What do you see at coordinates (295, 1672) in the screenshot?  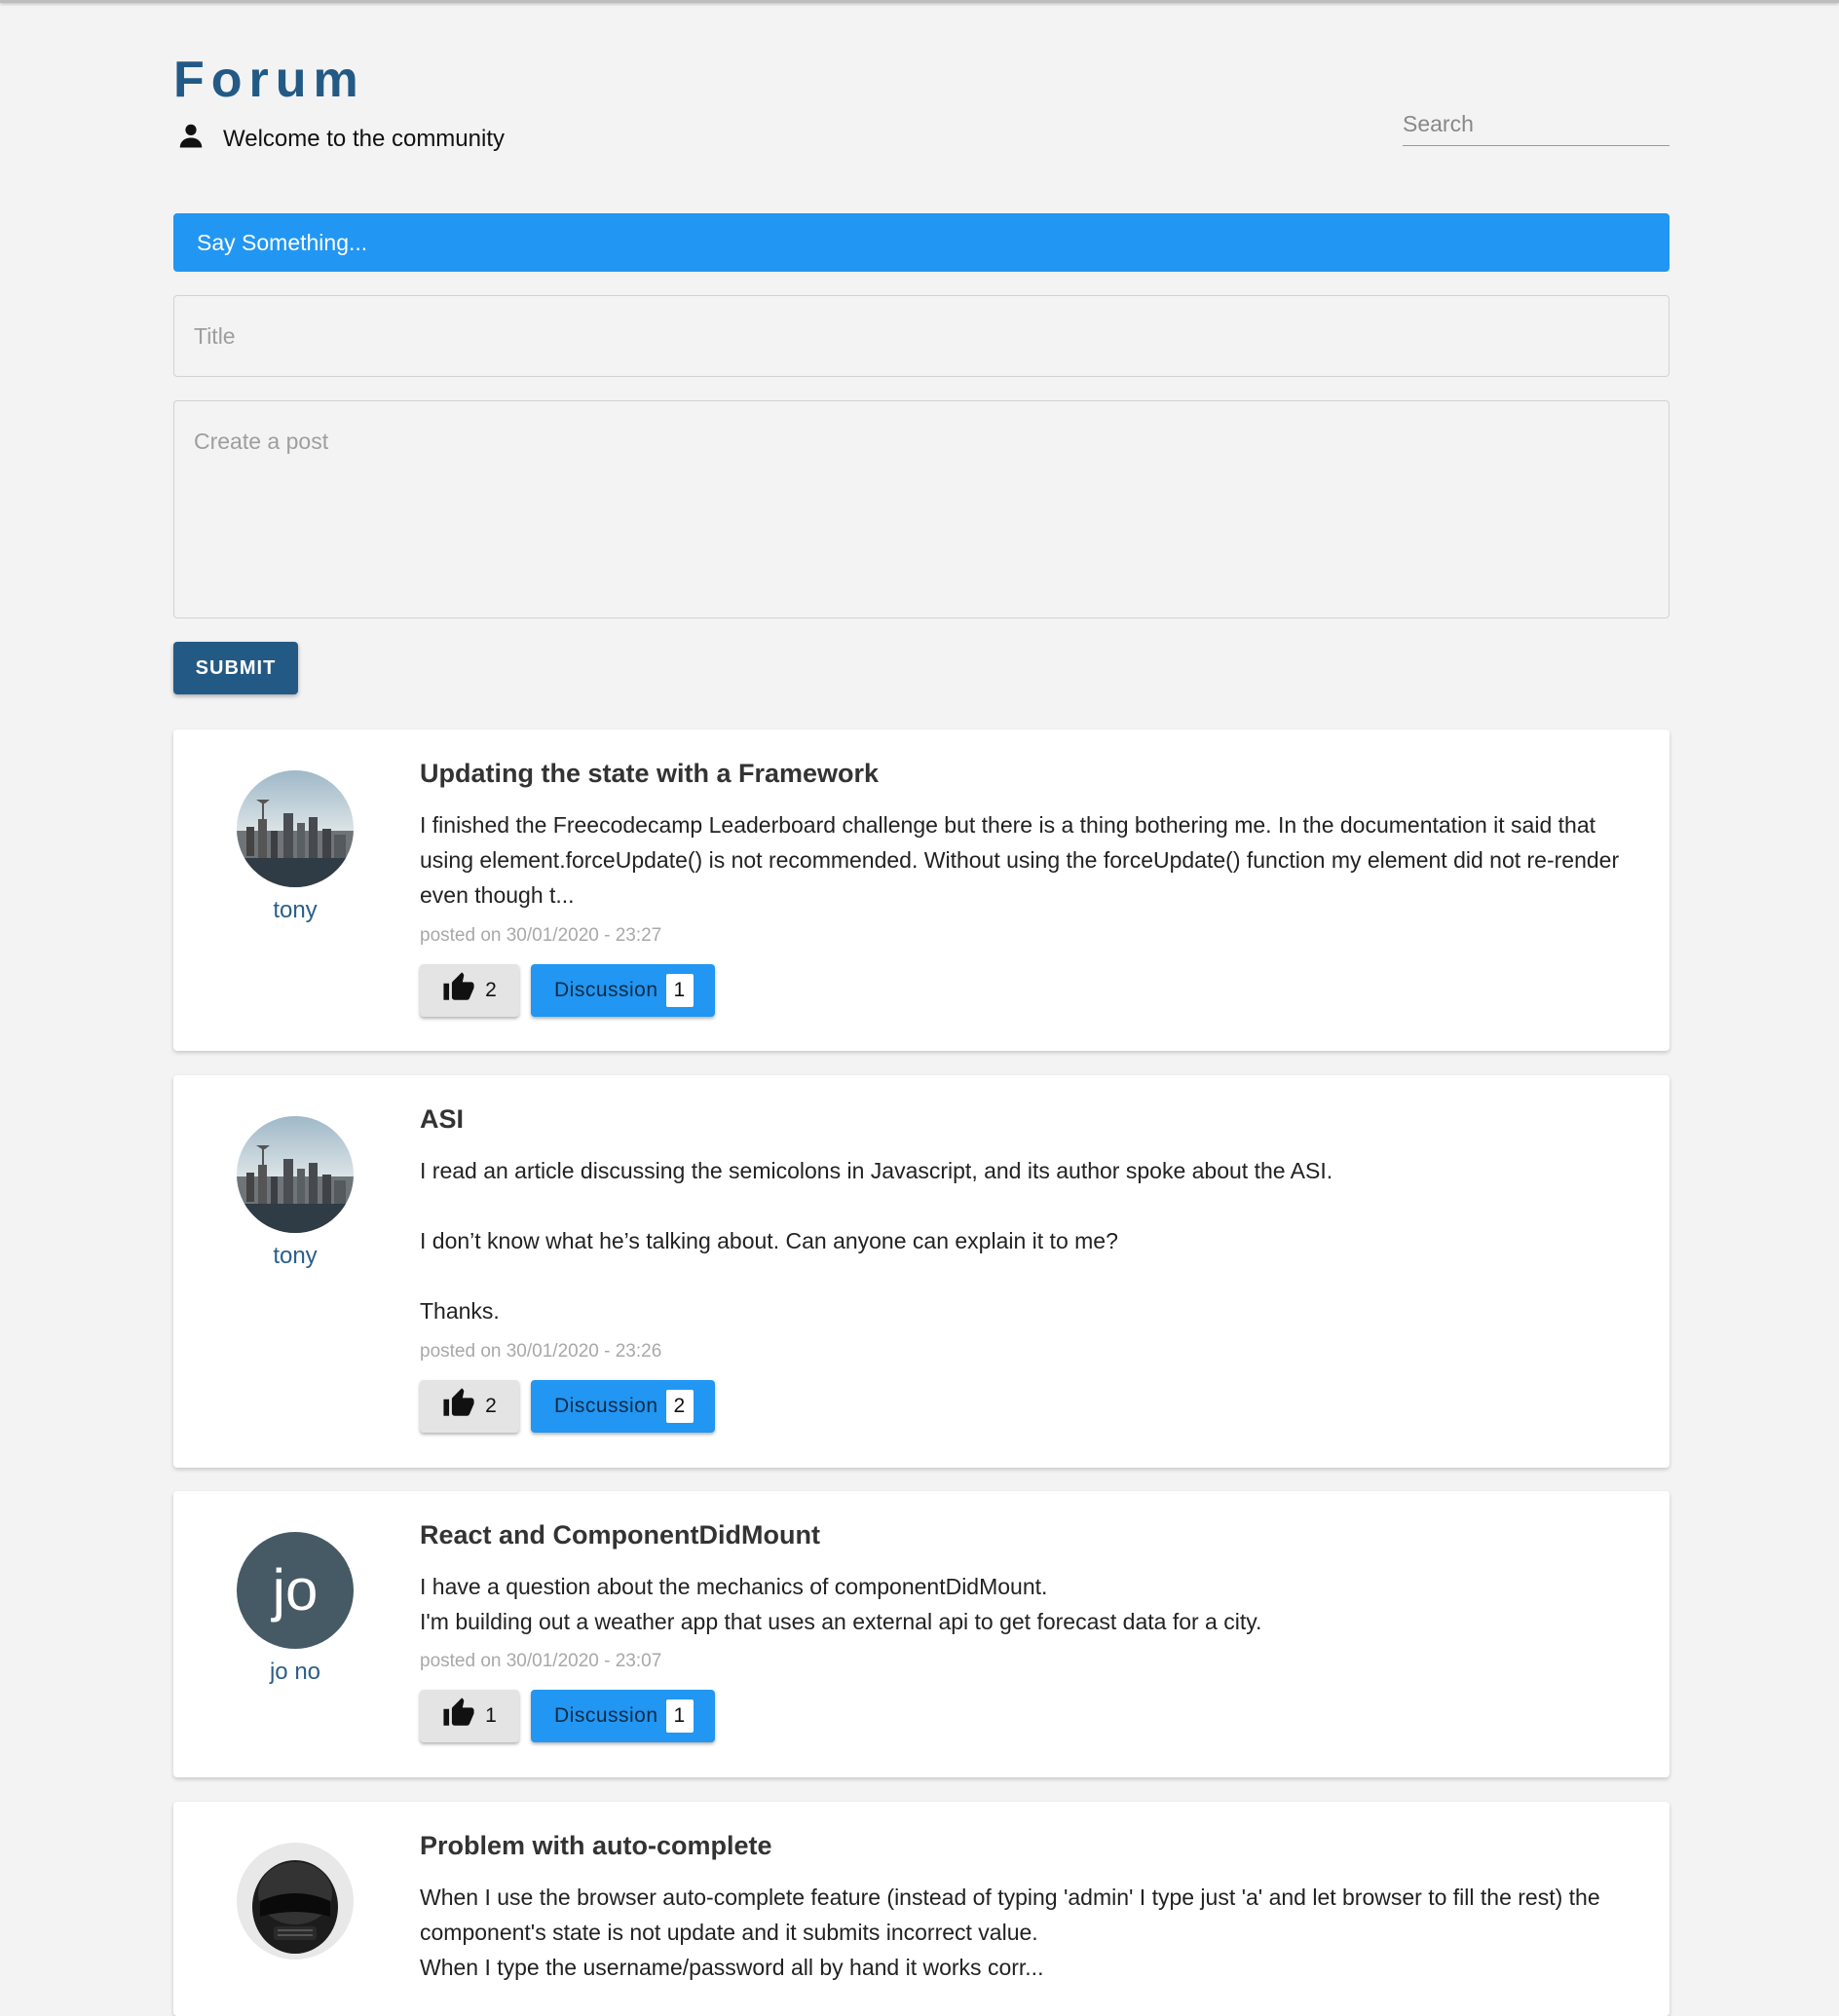 I see `author-name: jo no` at bounding box center [295, 1672].